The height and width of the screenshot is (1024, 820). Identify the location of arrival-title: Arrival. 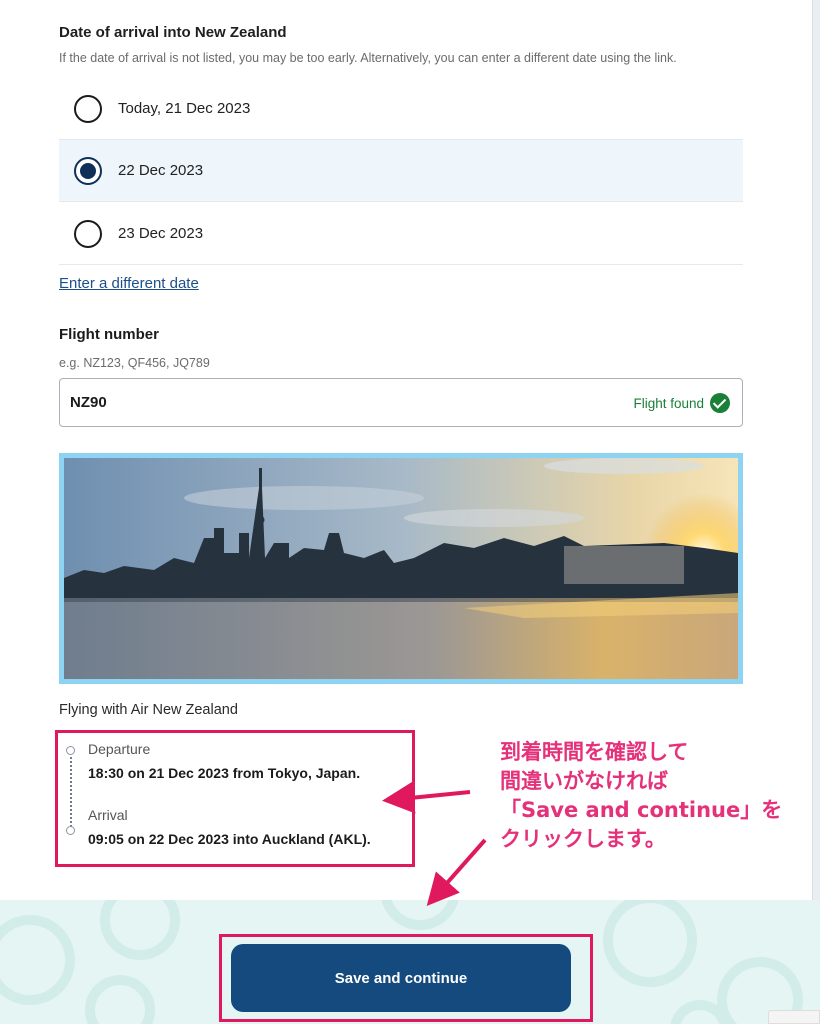
(108, 815).